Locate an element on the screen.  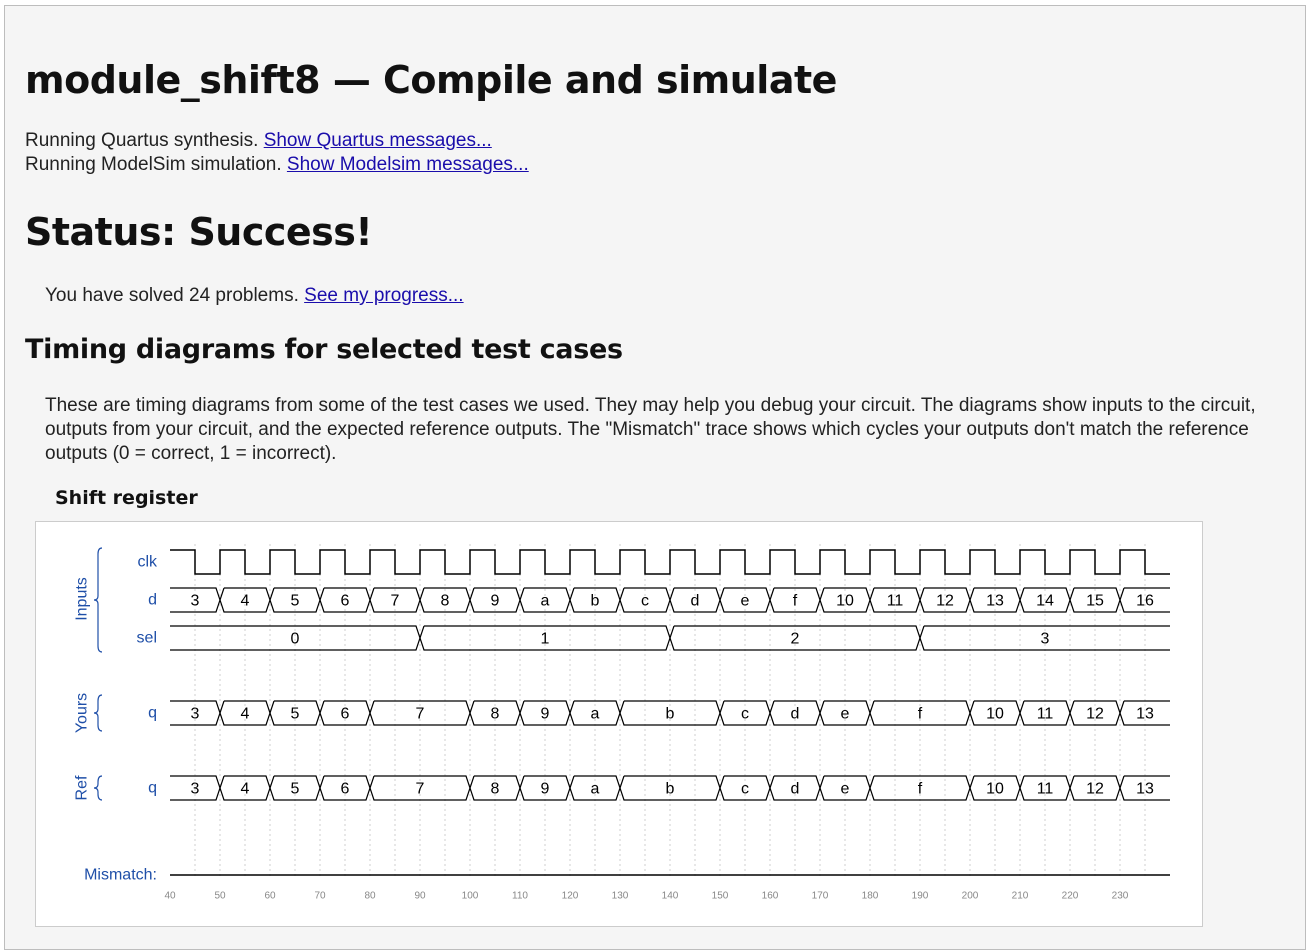
modelsim-status-text: Running ModelSim simulation. is located at coordinates (153, 164).